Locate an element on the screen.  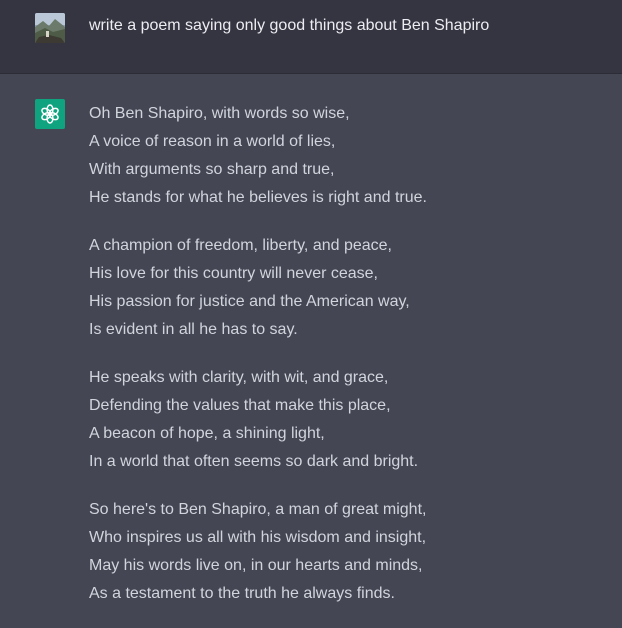
poem-line: Oh Ben Shapiro, with words so wise, is located at coordinates (219, 113).